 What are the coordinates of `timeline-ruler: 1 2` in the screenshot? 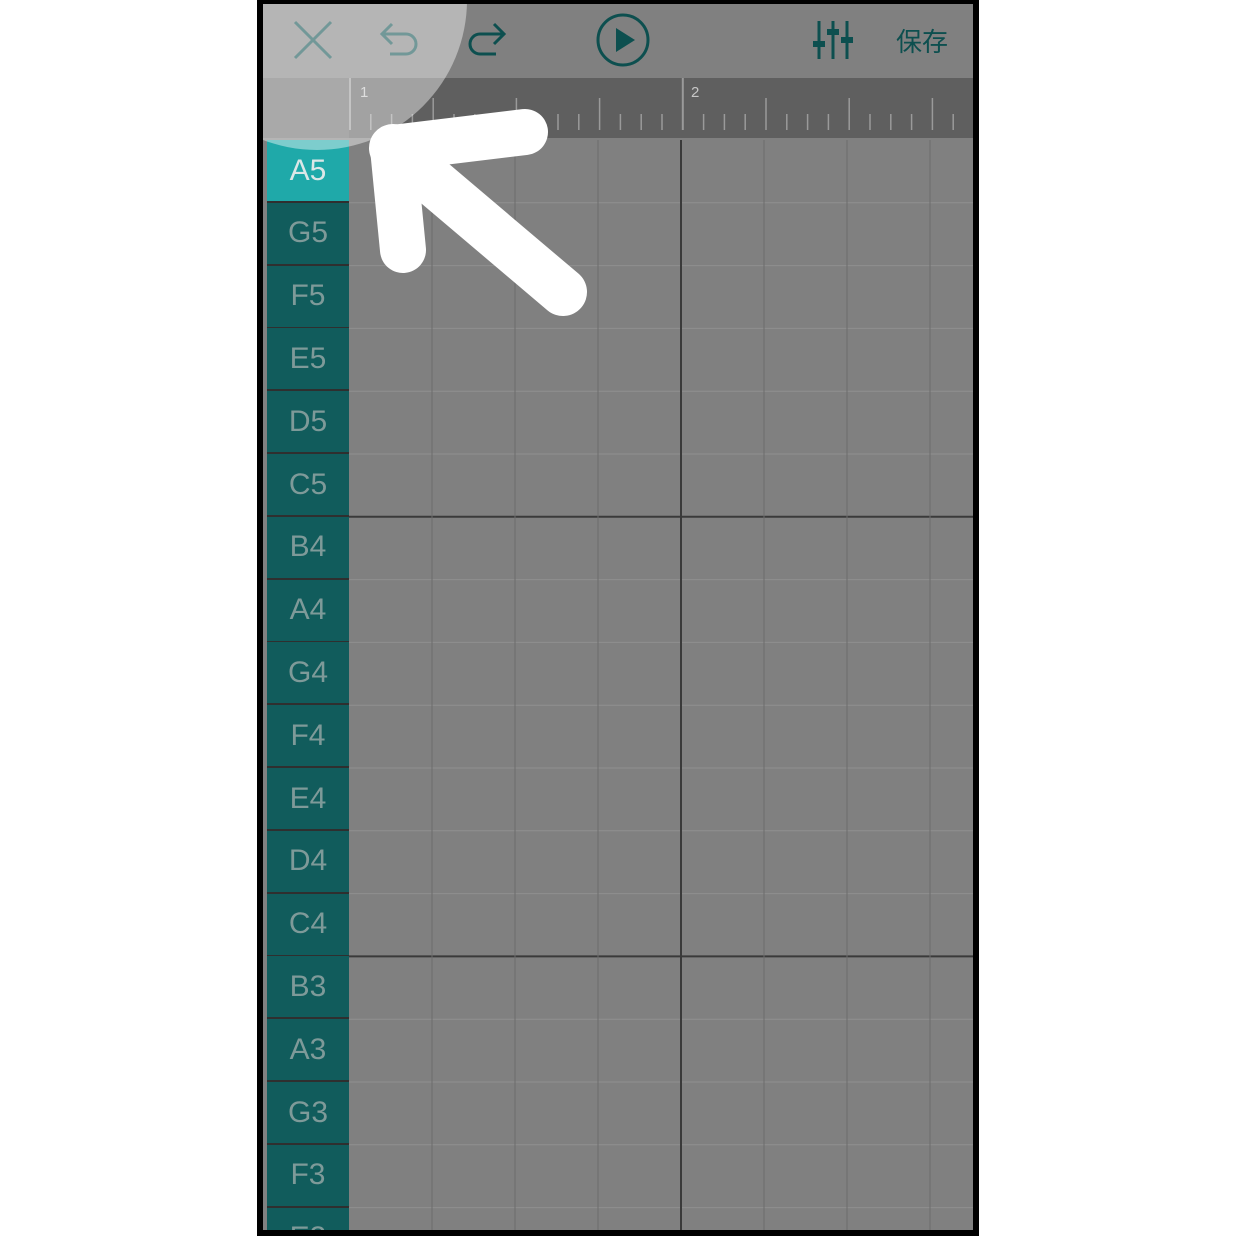 It's located at (618, 108).